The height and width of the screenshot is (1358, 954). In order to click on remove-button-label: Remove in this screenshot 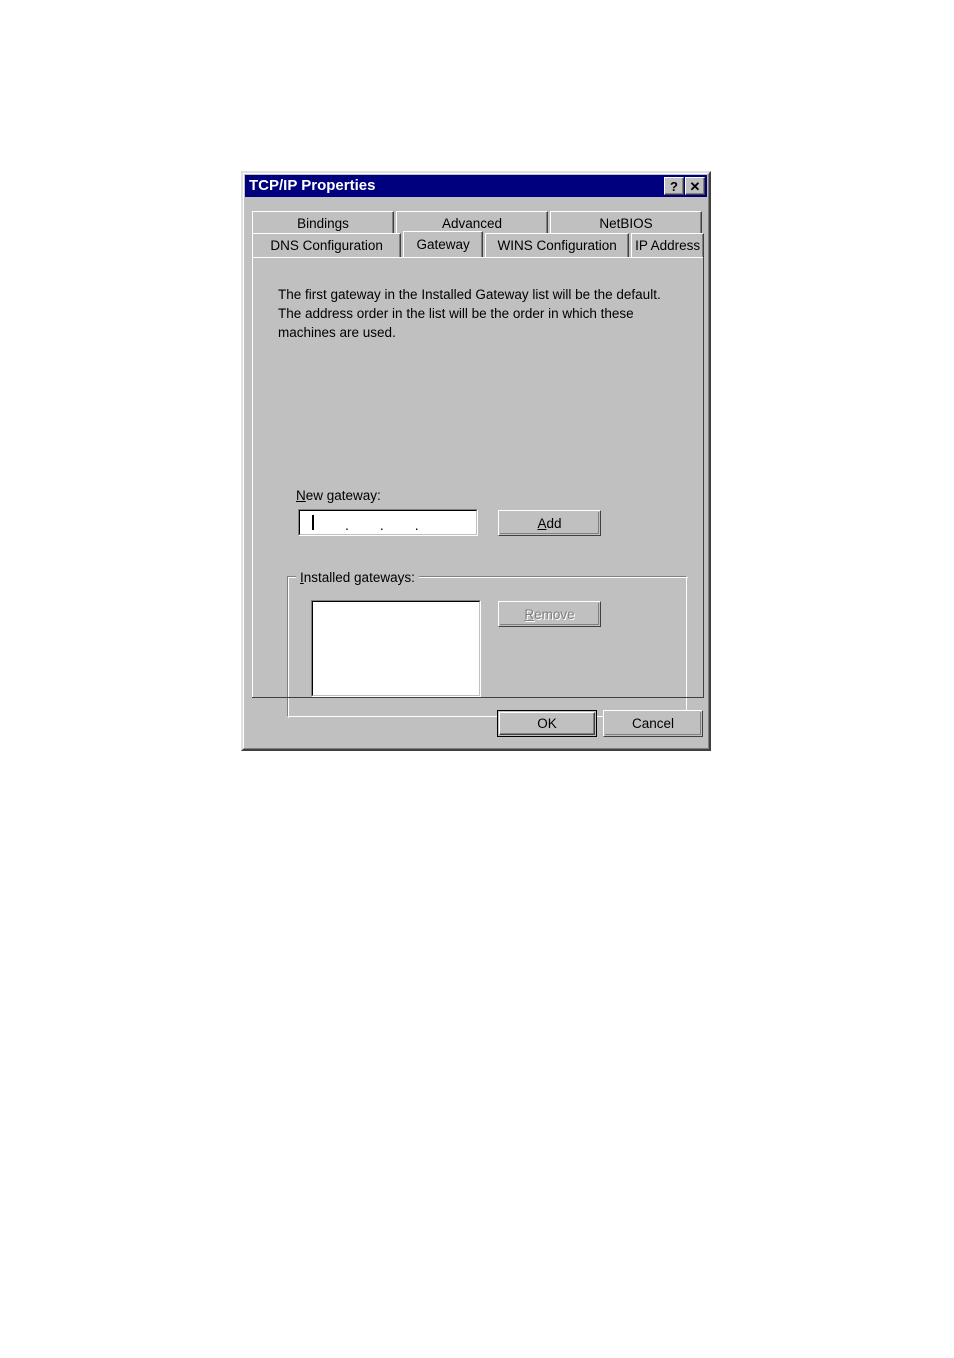, I will do `click(549, 614)`.